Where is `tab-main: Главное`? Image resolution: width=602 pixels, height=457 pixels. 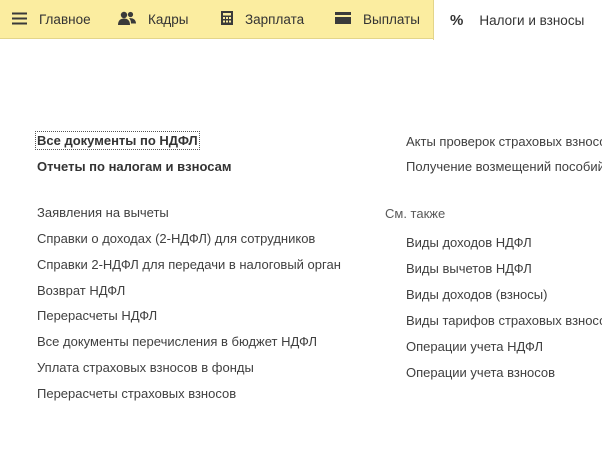 tab-main: Главное is located at coordinates (51, 19).